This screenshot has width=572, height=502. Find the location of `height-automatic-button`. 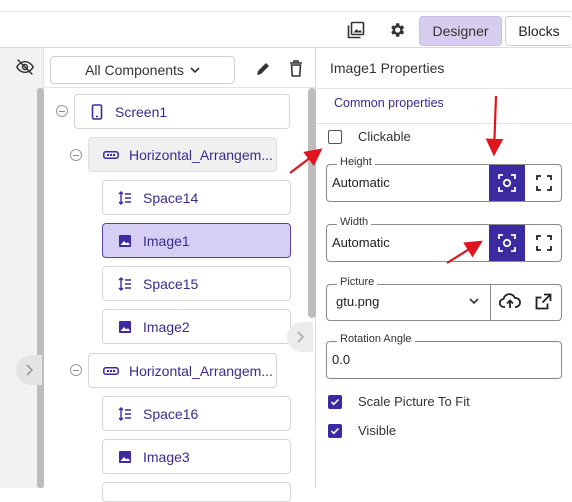

height-automatic-button is located at coordinates (507, 183).